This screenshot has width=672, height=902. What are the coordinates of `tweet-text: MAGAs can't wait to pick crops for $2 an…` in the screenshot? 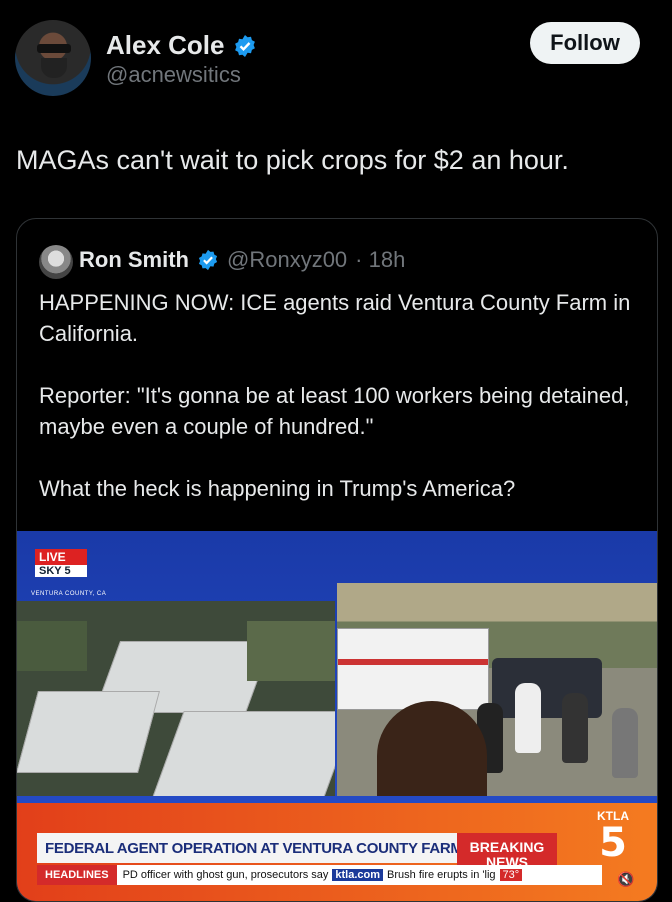 It's located at (292, 160).